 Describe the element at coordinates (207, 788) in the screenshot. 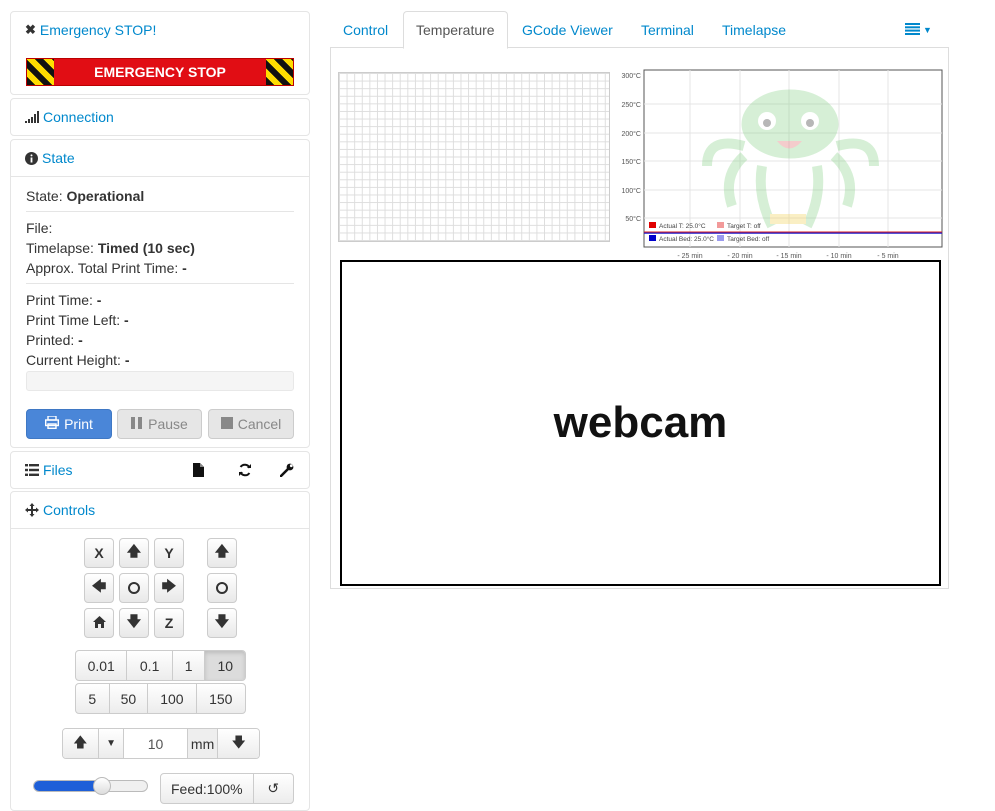

I see `feed-rate-button: Feed:100%` at that location.